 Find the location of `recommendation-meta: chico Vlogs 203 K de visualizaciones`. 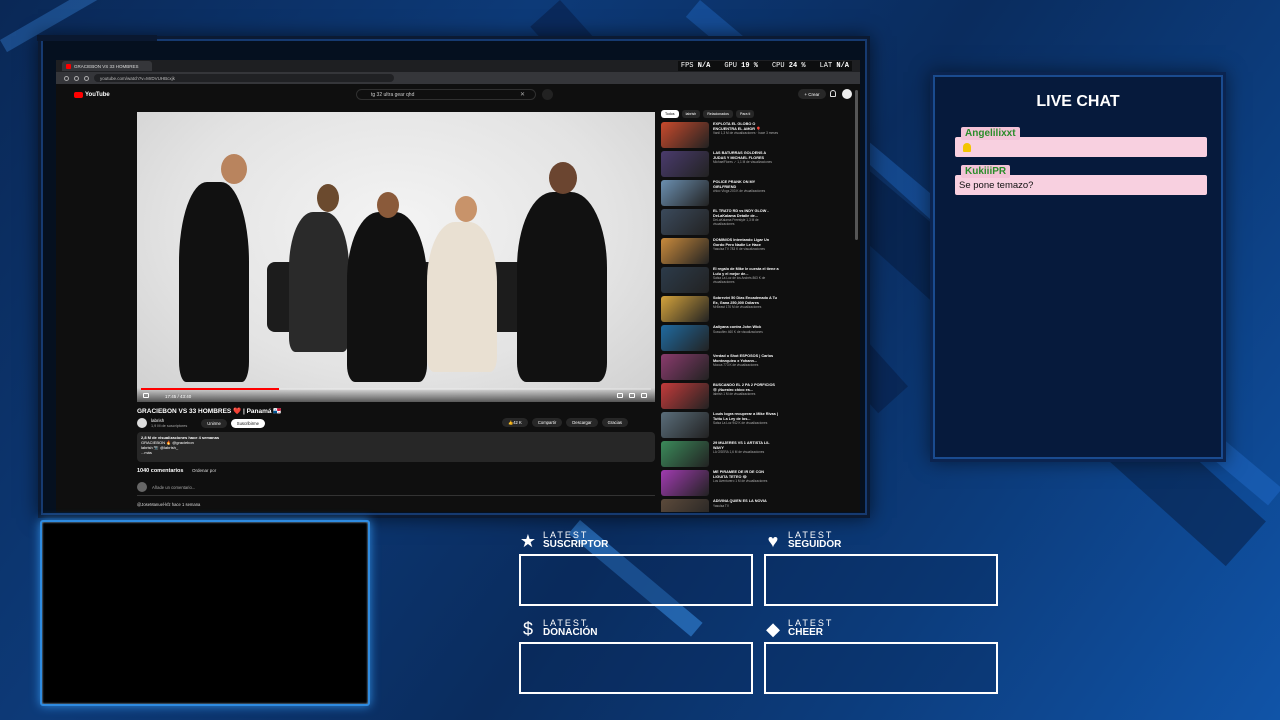

recommendation-meta: chico Vlogs 203 K de visualizaciones is located at coordinates (739, 191).